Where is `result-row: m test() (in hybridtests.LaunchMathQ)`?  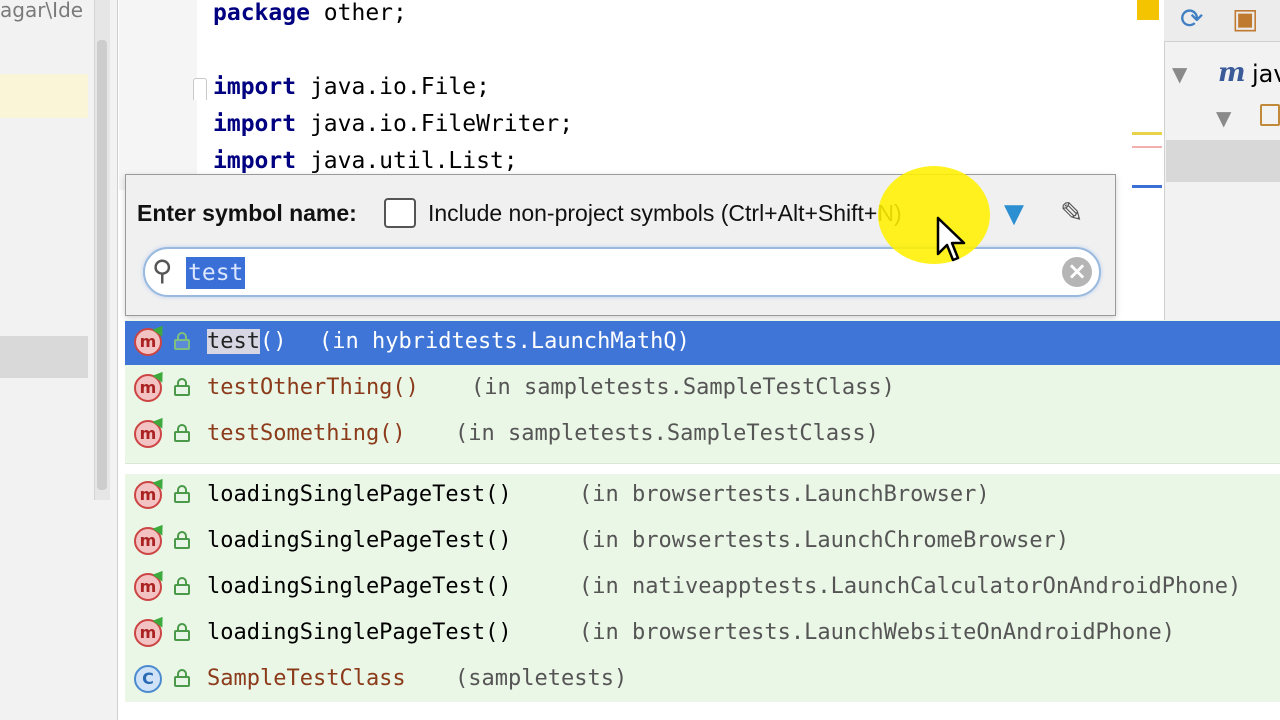
result-row: m test() (in hybridtests.LaunchMathQ) is located at coordinates (702, 343).